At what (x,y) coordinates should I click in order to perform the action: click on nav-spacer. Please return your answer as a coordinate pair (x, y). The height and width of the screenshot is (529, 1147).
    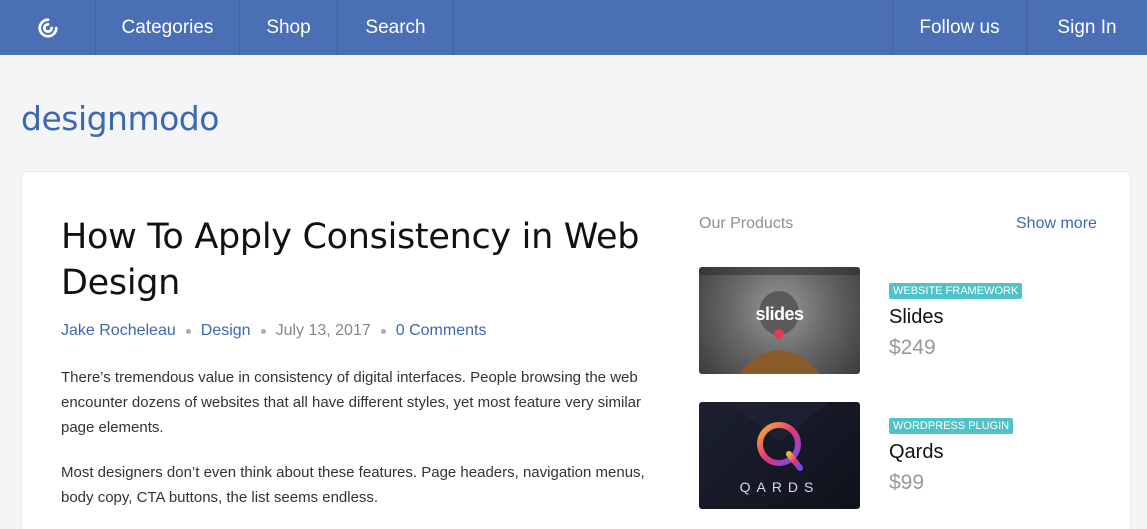
    Looking at the image, I should click on (673, 27).